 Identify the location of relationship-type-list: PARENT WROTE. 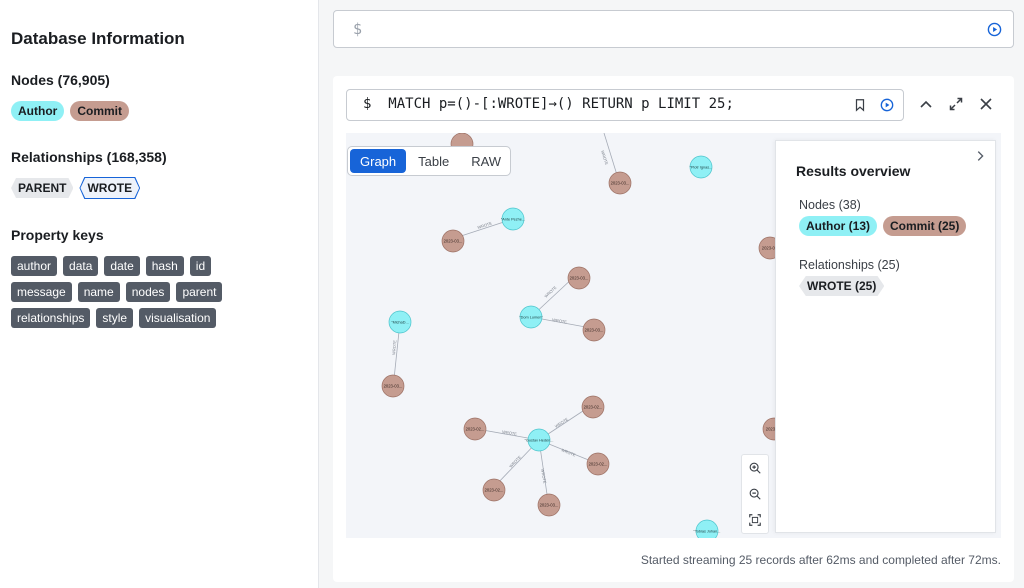
(126, 188).